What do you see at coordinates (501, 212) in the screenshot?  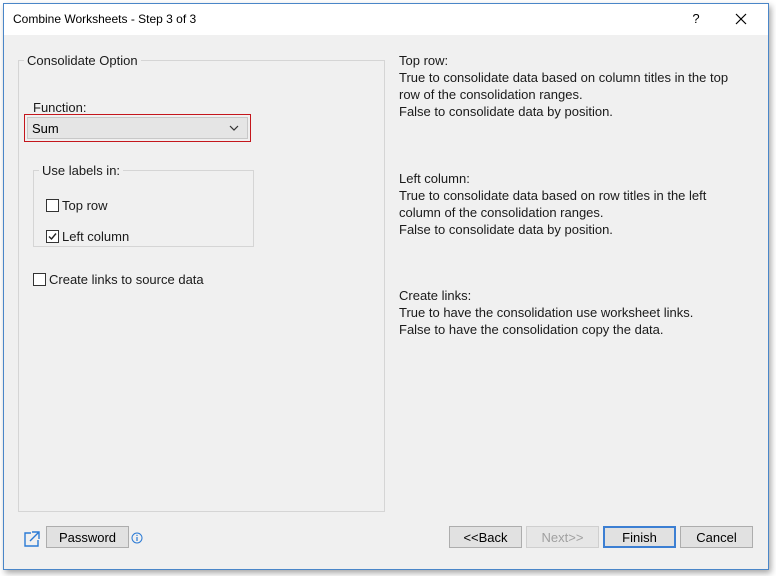 I see `help-left-column-line2: column of the consolidation ranges.` at bounding box center [501, 212].